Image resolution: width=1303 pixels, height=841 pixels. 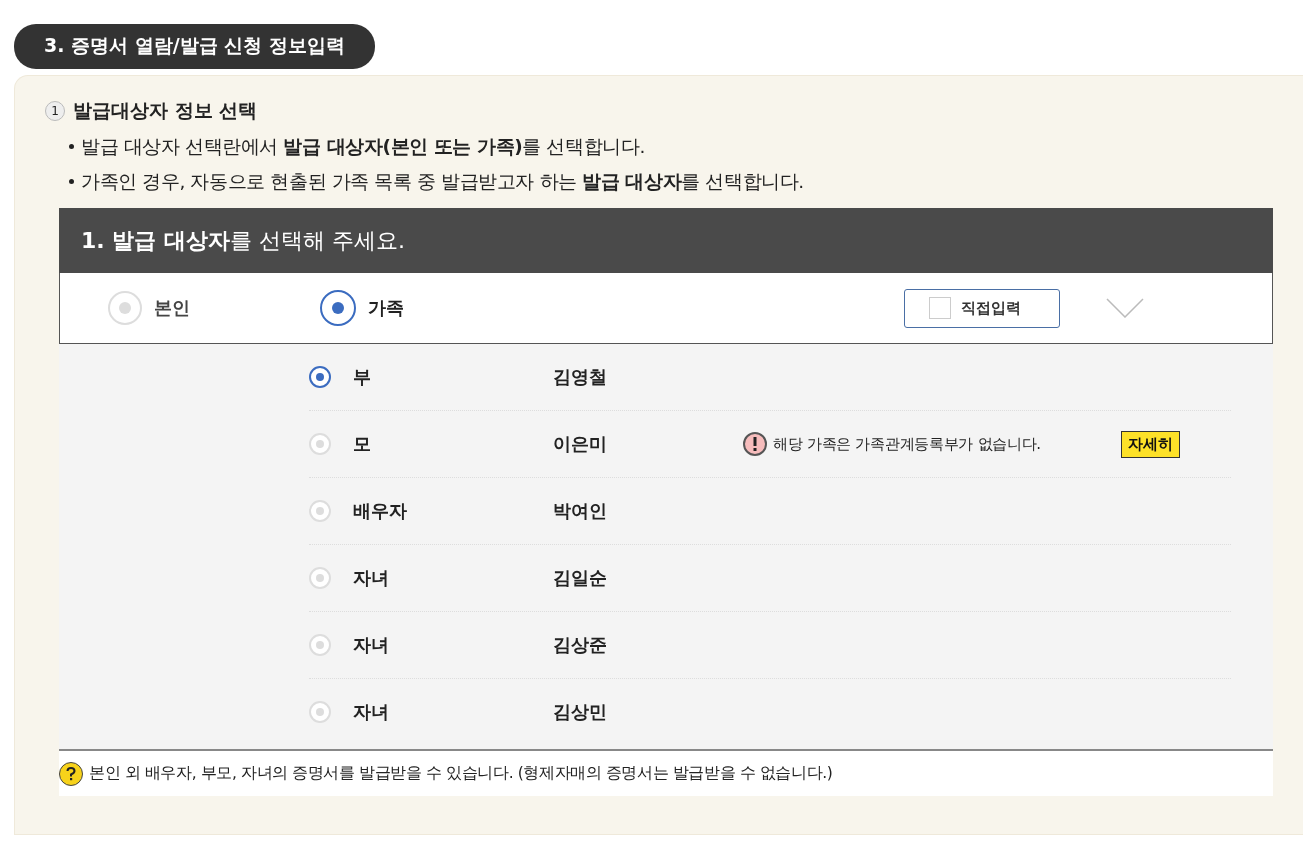 What do you see at coordinates (580, 578) in the screenshot?
I see `name-text: 김일순` at bounding box center [580, 578].